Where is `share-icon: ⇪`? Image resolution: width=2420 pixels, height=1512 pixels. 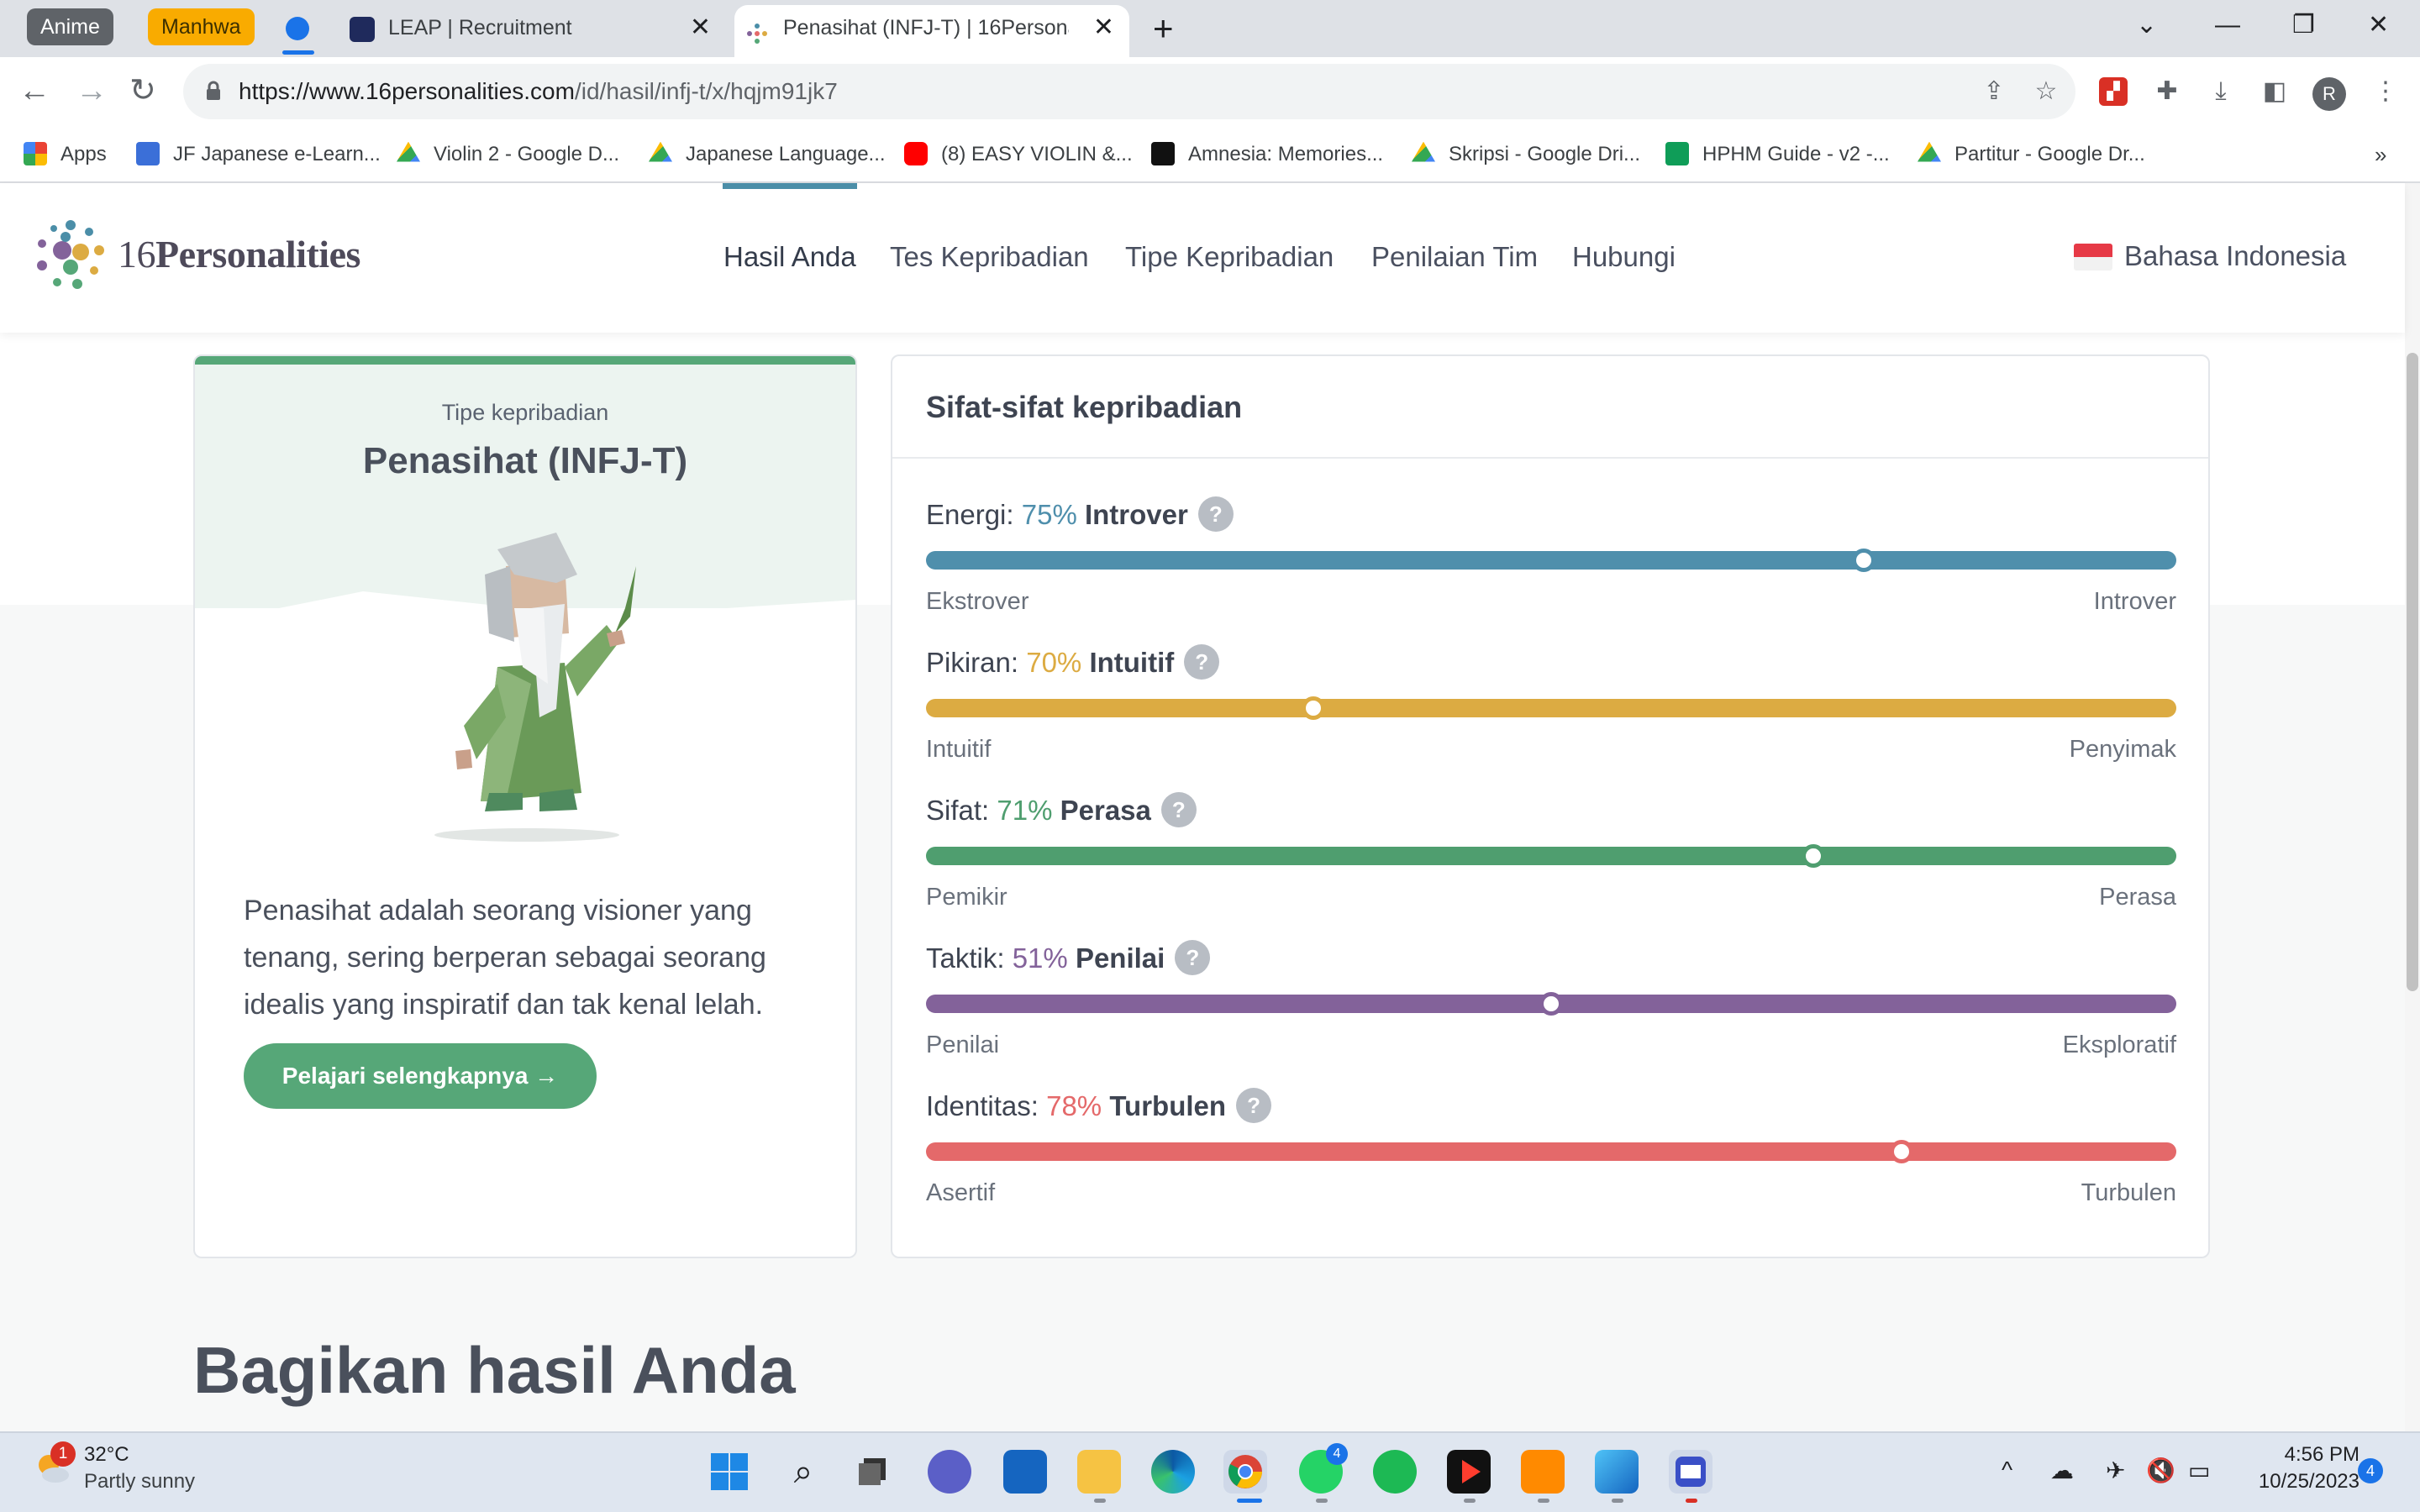
share-icon: ⇪ is located at coordinates (1994, 91).